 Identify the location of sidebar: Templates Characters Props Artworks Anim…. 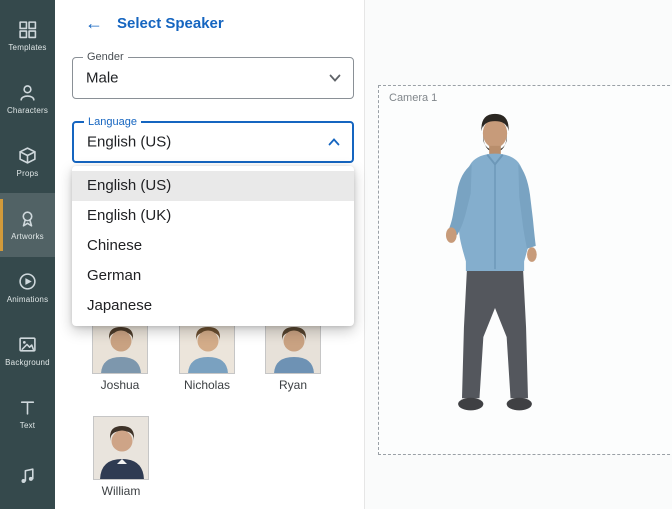
(27, 254).